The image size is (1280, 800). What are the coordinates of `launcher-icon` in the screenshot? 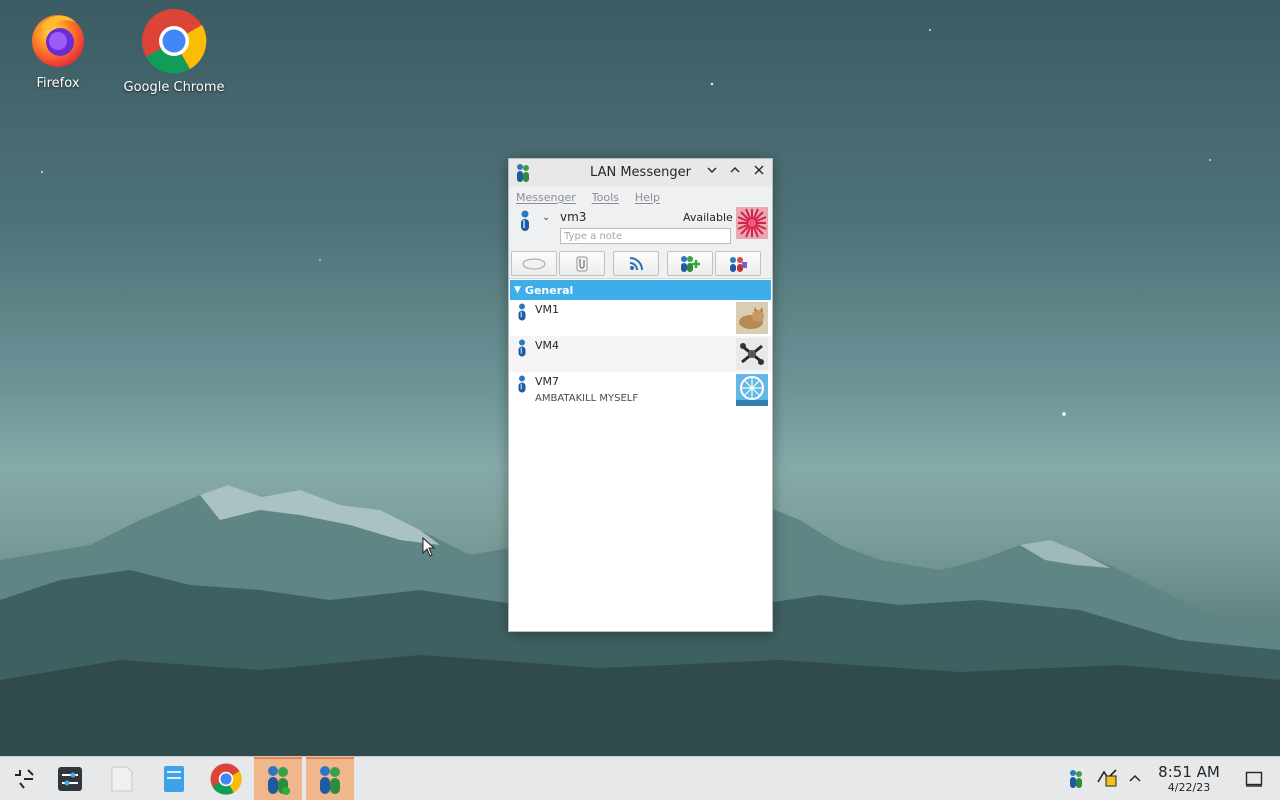 It's located at (24, 779).